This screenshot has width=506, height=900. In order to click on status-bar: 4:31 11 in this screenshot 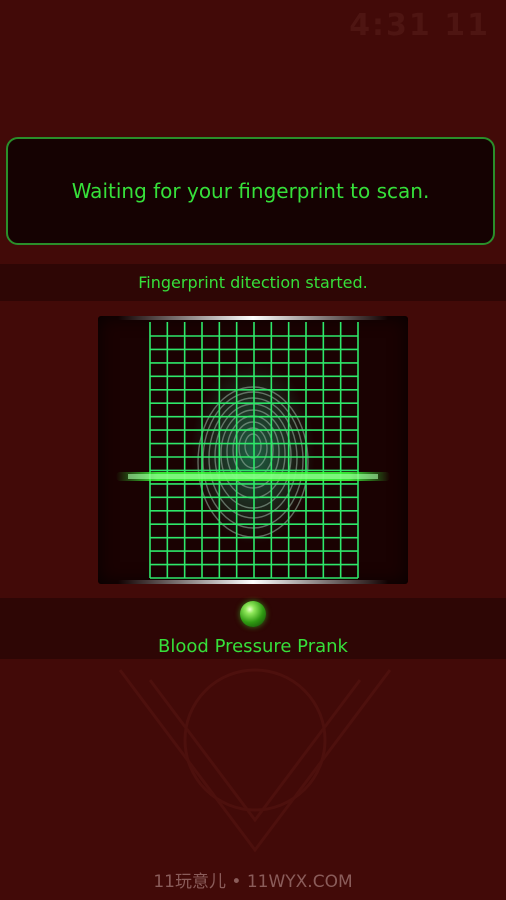, I will do `click(253, 24)`.